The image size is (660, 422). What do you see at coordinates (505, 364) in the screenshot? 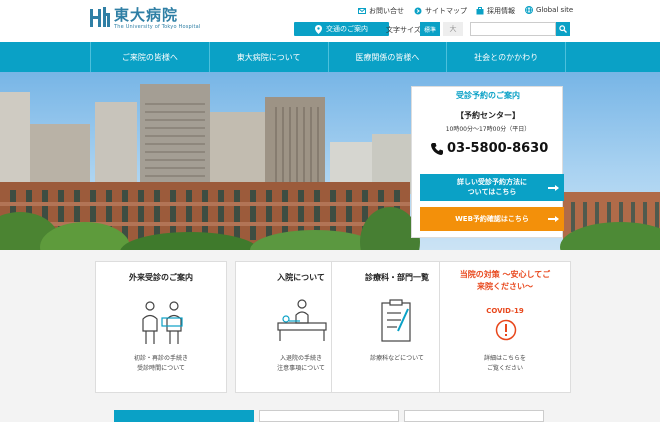
I see `card-description: 詳細はこちらを ご覧ください` at bounding box center [505, 364].